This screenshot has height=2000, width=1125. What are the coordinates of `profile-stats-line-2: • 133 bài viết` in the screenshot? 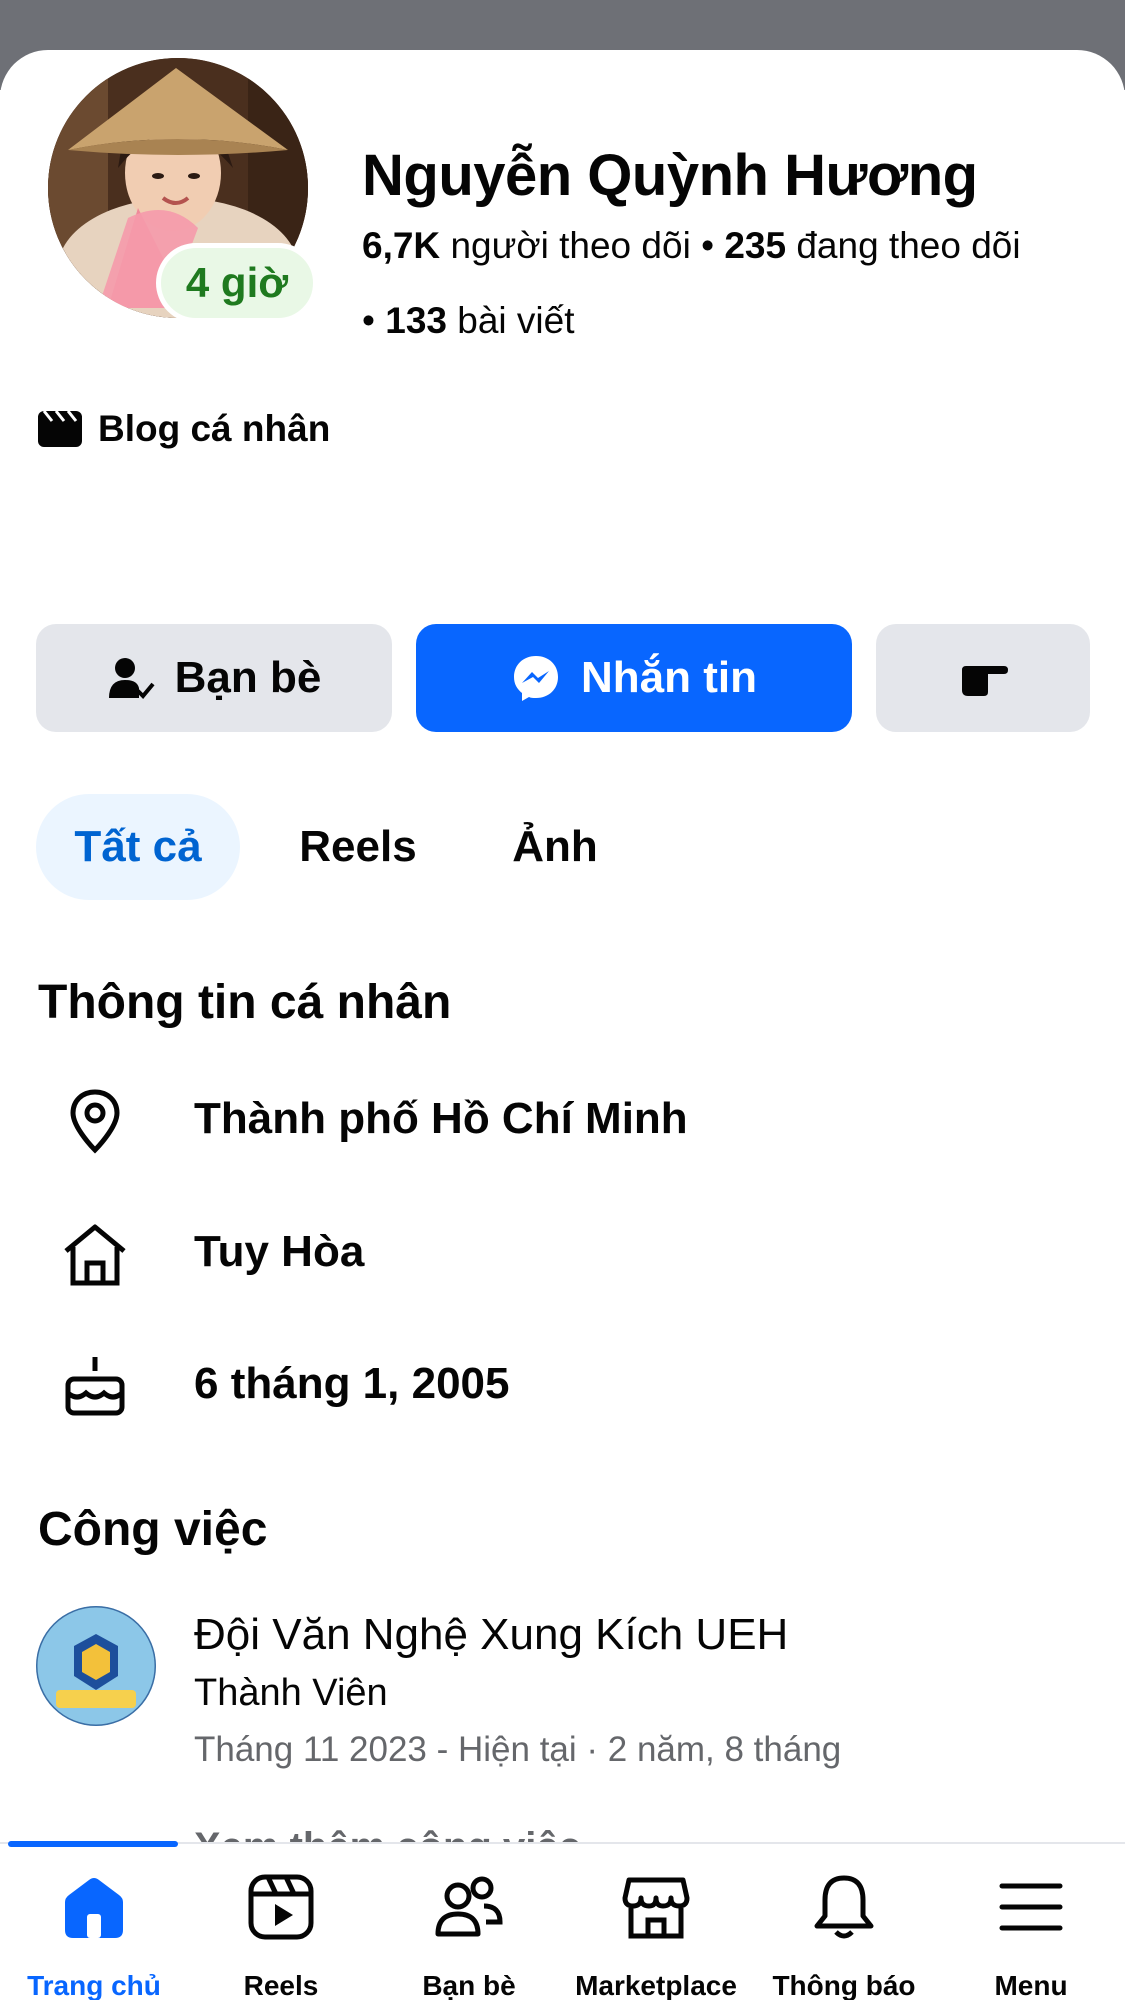 It's located at (468, 321).